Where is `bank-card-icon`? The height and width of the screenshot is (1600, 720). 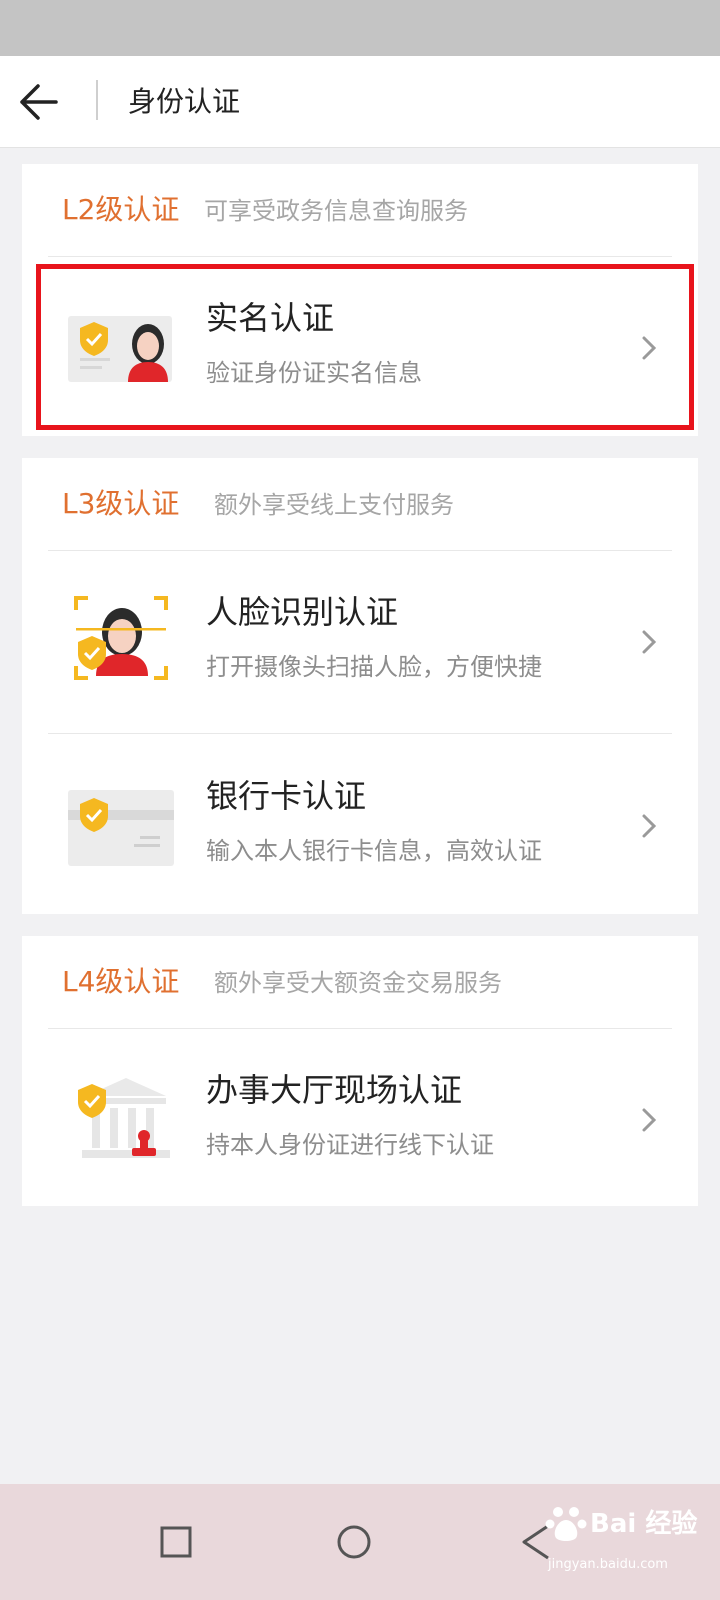
bank-card-icon is located at coordinates (121, 826).